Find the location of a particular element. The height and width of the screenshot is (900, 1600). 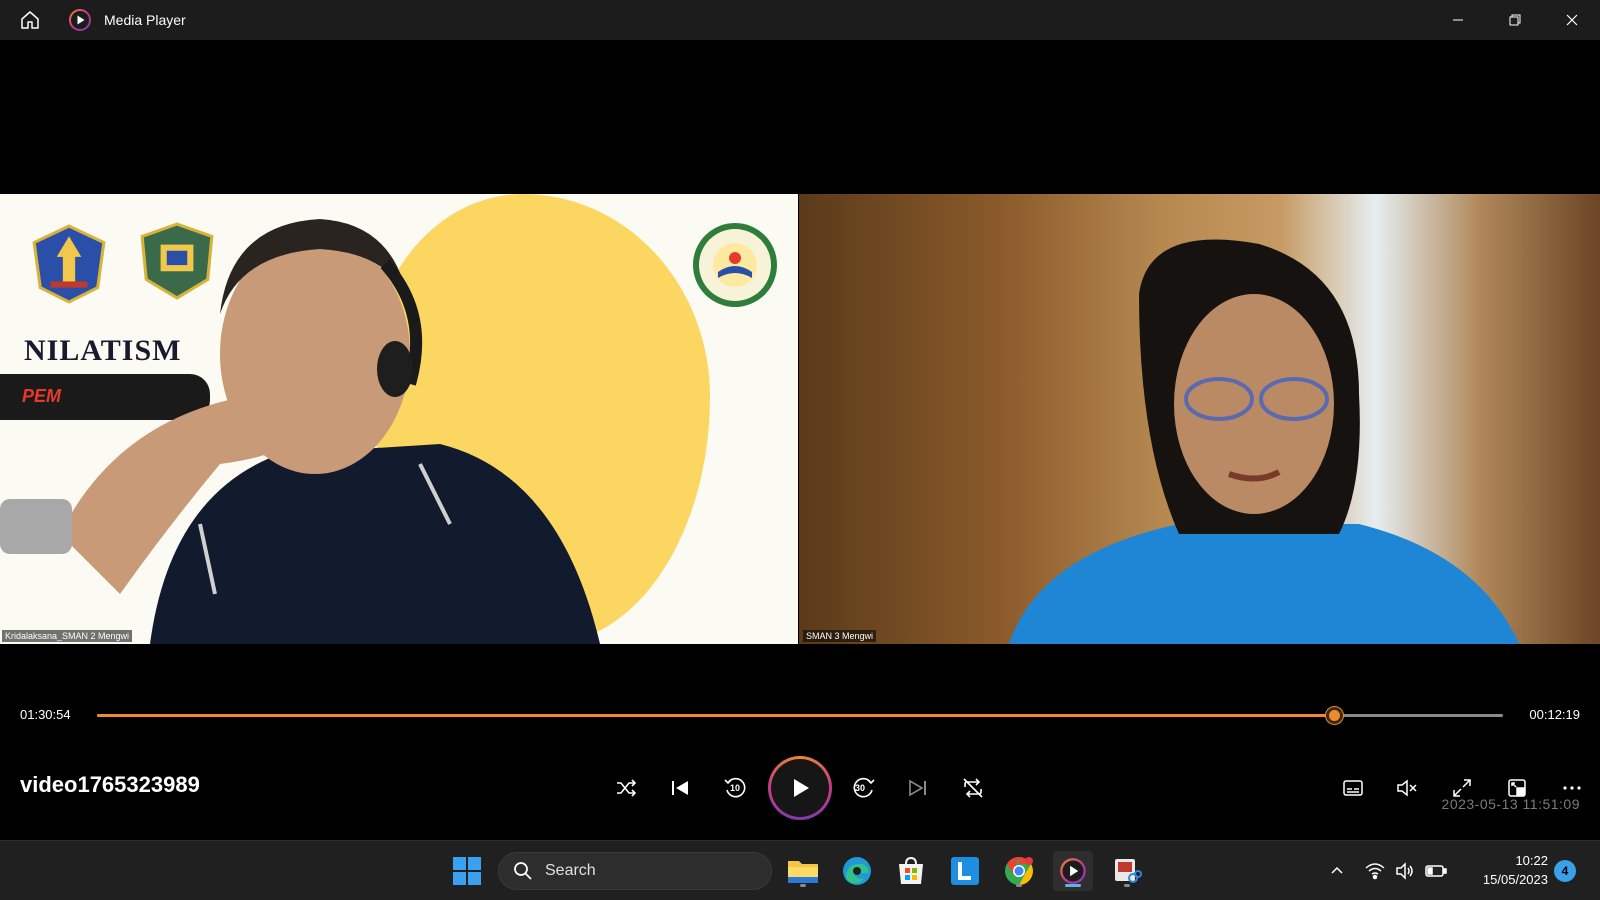

title-bar: Media Player is located at coordinates (800, 20).